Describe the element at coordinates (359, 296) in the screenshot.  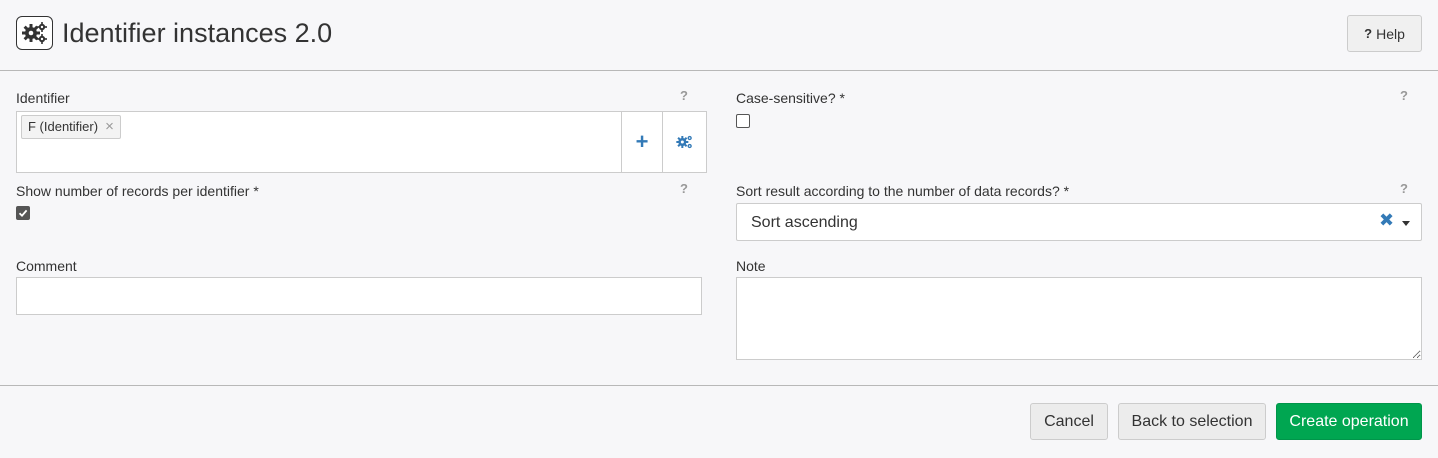
I see `comment-input` at that location.